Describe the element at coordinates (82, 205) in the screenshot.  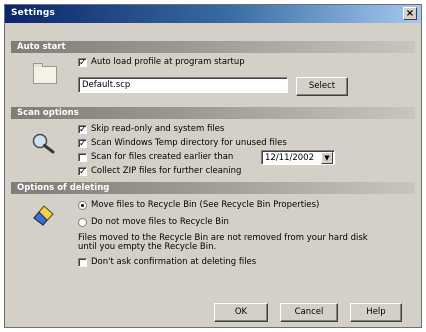
I see `move-to-recycle-radio` at that location.